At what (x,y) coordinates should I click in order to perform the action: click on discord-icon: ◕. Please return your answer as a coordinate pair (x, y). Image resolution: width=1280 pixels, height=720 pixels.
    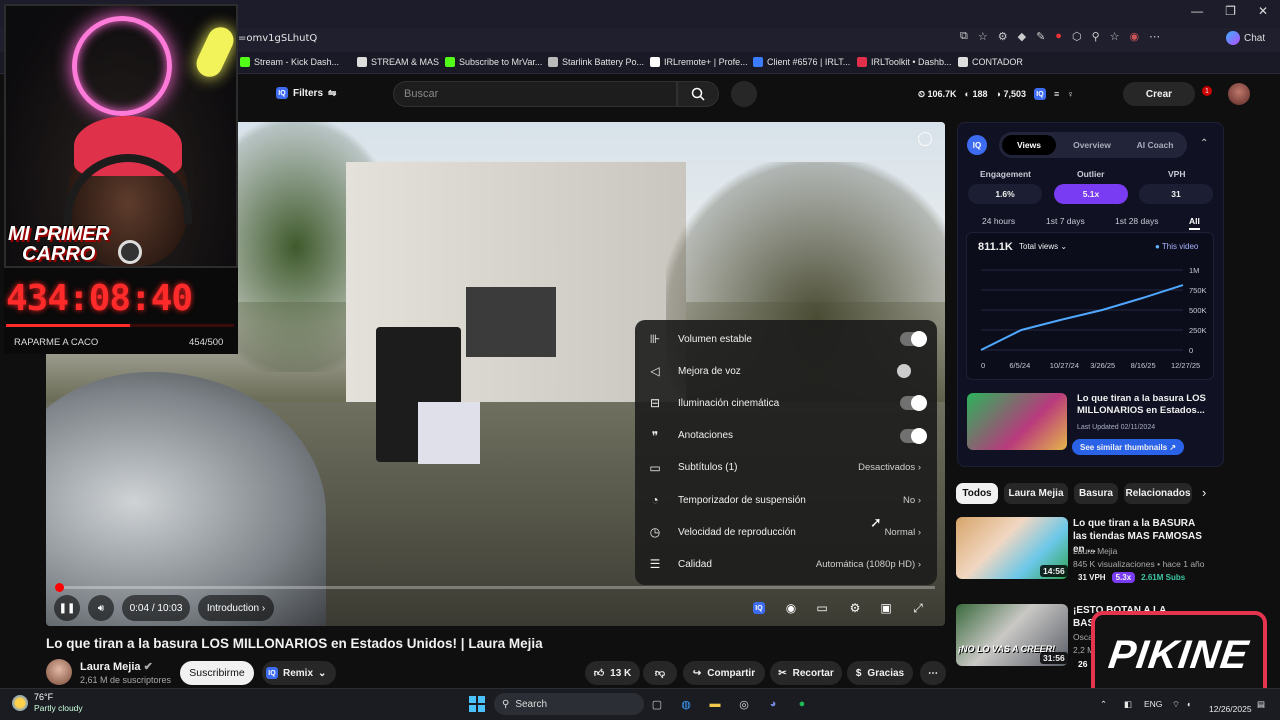
    Looking at the image, I should click on (773, 704).